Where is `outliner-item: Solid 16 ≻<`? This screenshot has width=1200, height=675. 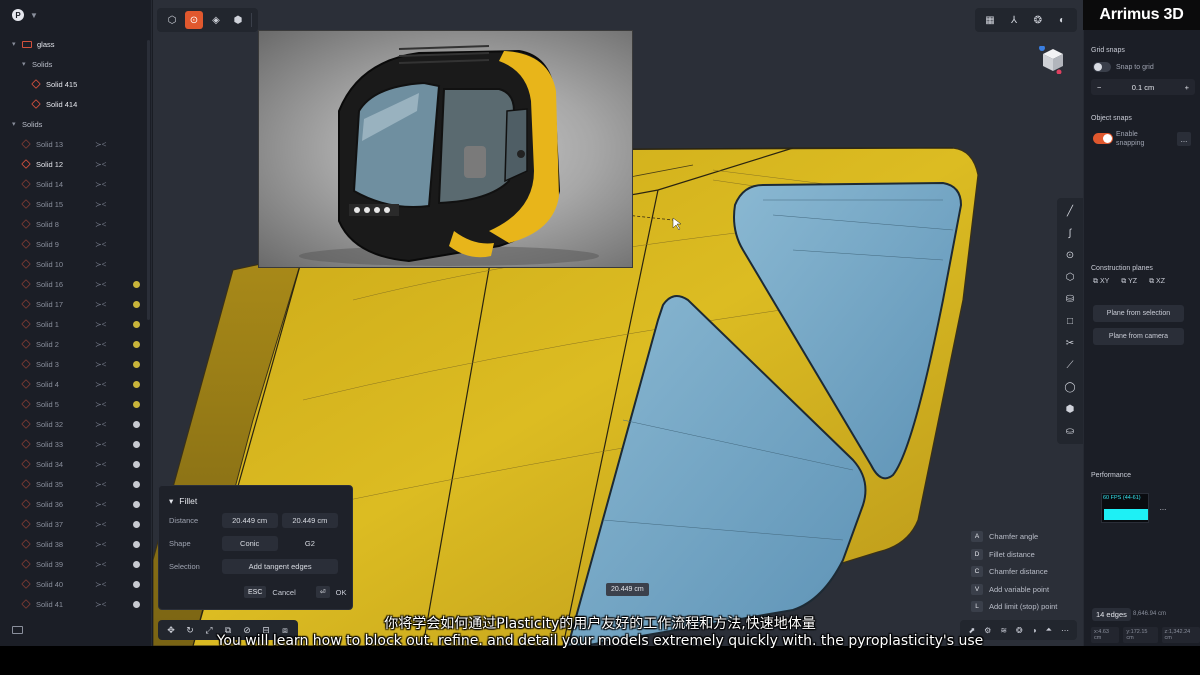 outliner-item: Solid 16 ≻< is located at coordinates (75, 284).